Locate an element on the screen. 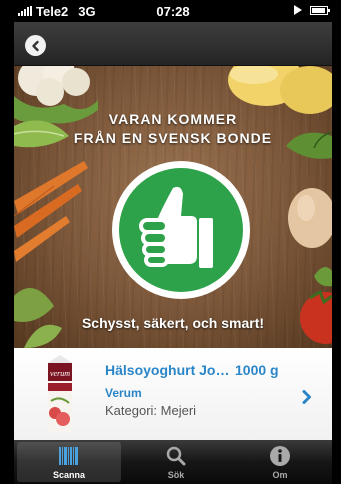 This screenshot has width=341, height=484. tab-label-scanna: Scanna is located at coordinates (68, 475).